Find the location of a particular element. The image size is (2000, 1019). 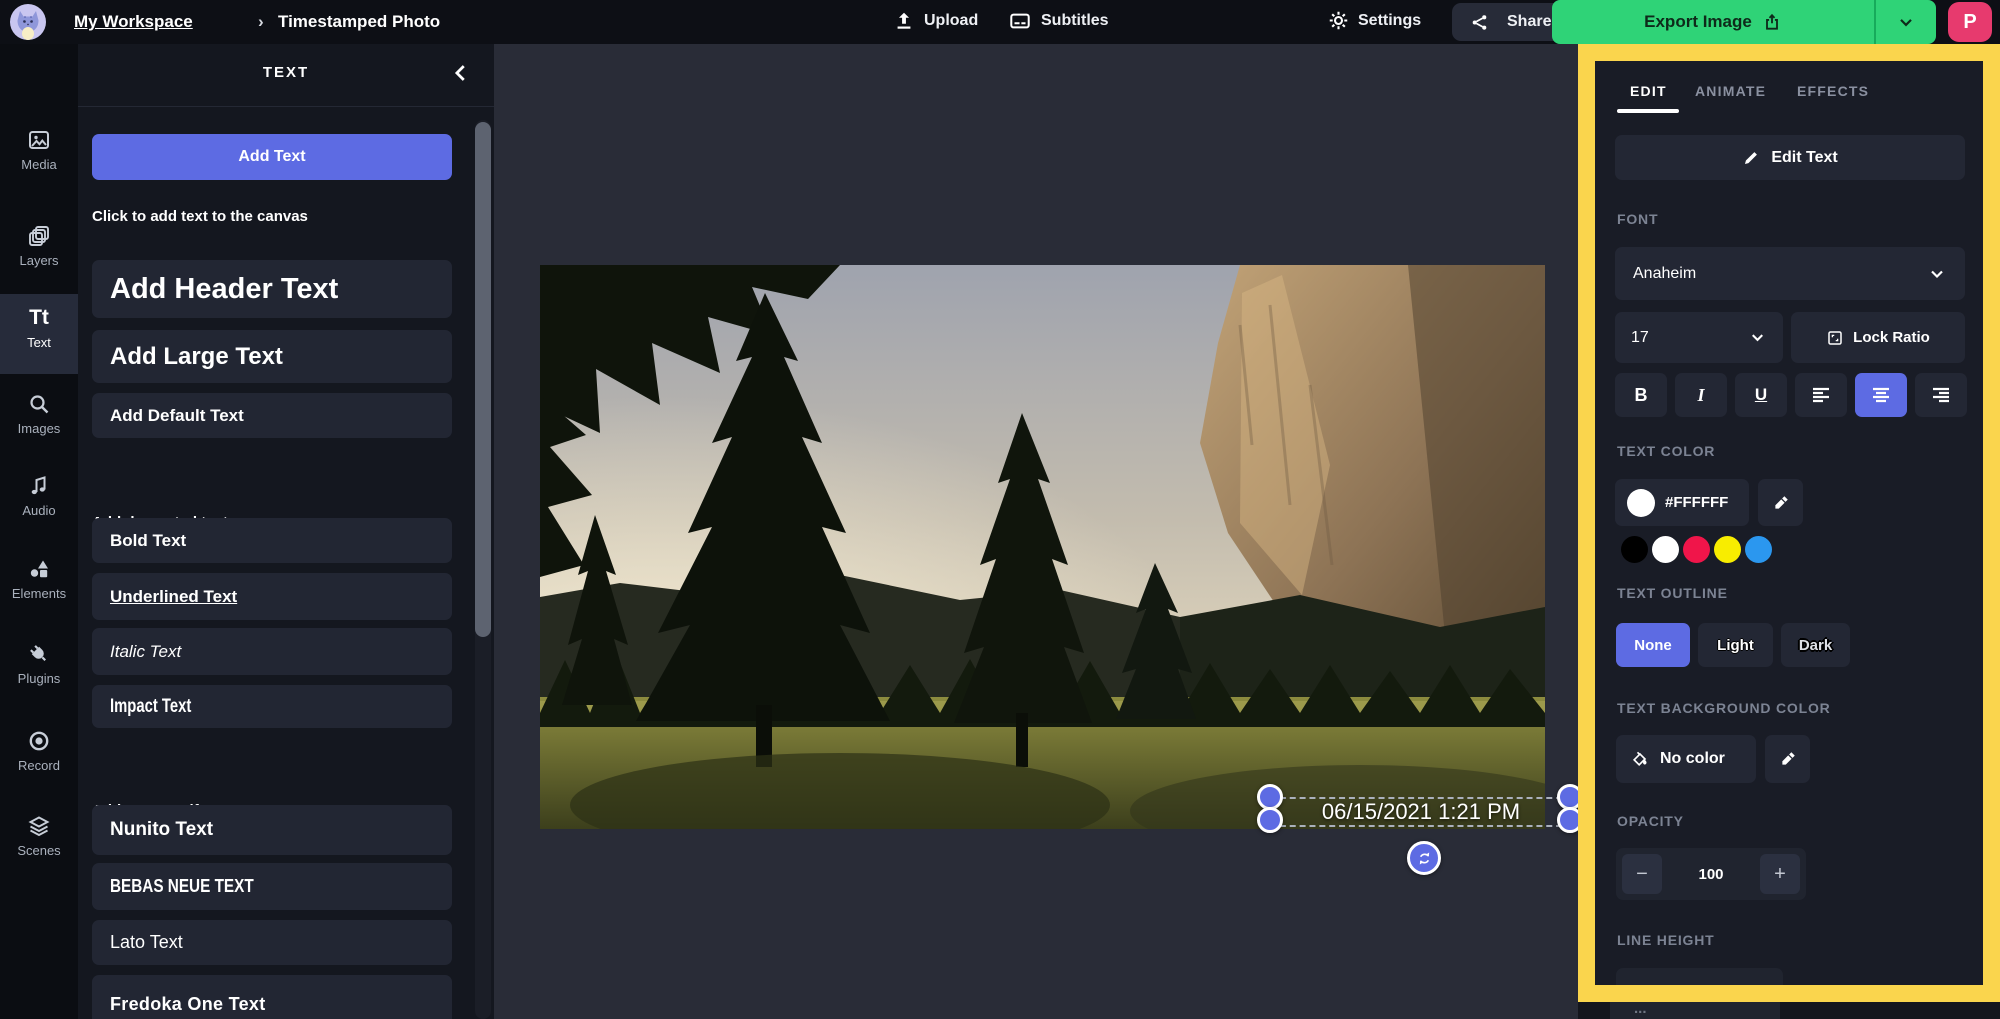

settings-button: Settings is located at coordinates (1374, 20).